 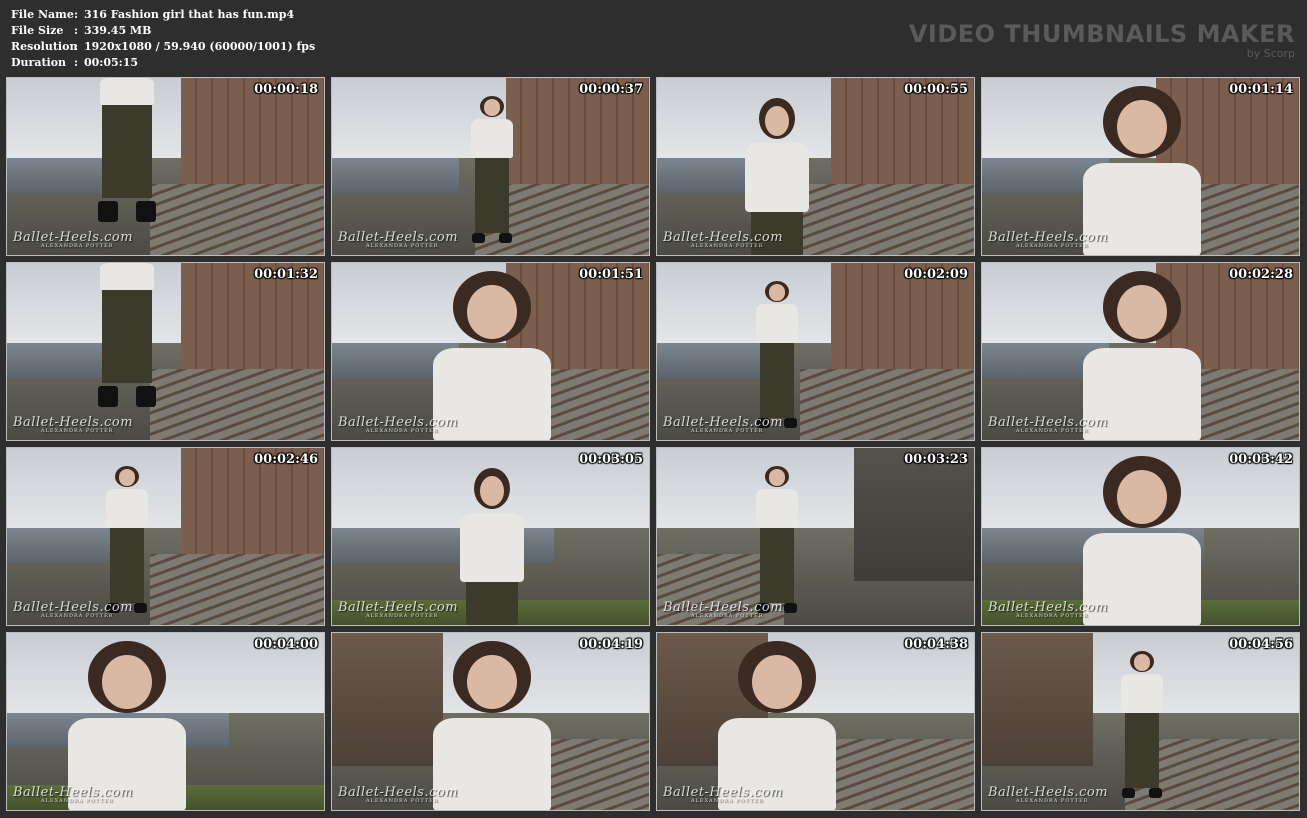 What do you see at coordinates (165, 351) in the screenshot?
I see `thumbnail: 00:01:32 Ballet-Heels.com ALEXANDRA POTTER` at bounding box center [165, 351].